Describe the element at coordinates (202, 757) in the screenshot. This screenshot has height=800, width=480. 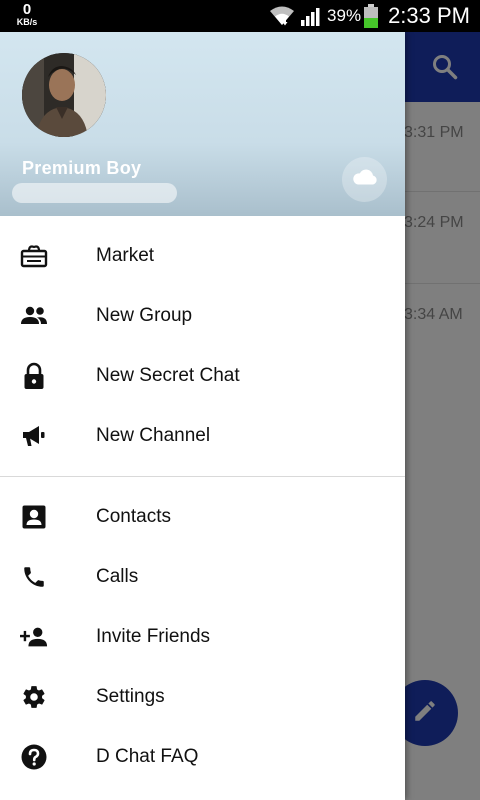
I see `menu-item-faq: D Chat FAQ` at that location.